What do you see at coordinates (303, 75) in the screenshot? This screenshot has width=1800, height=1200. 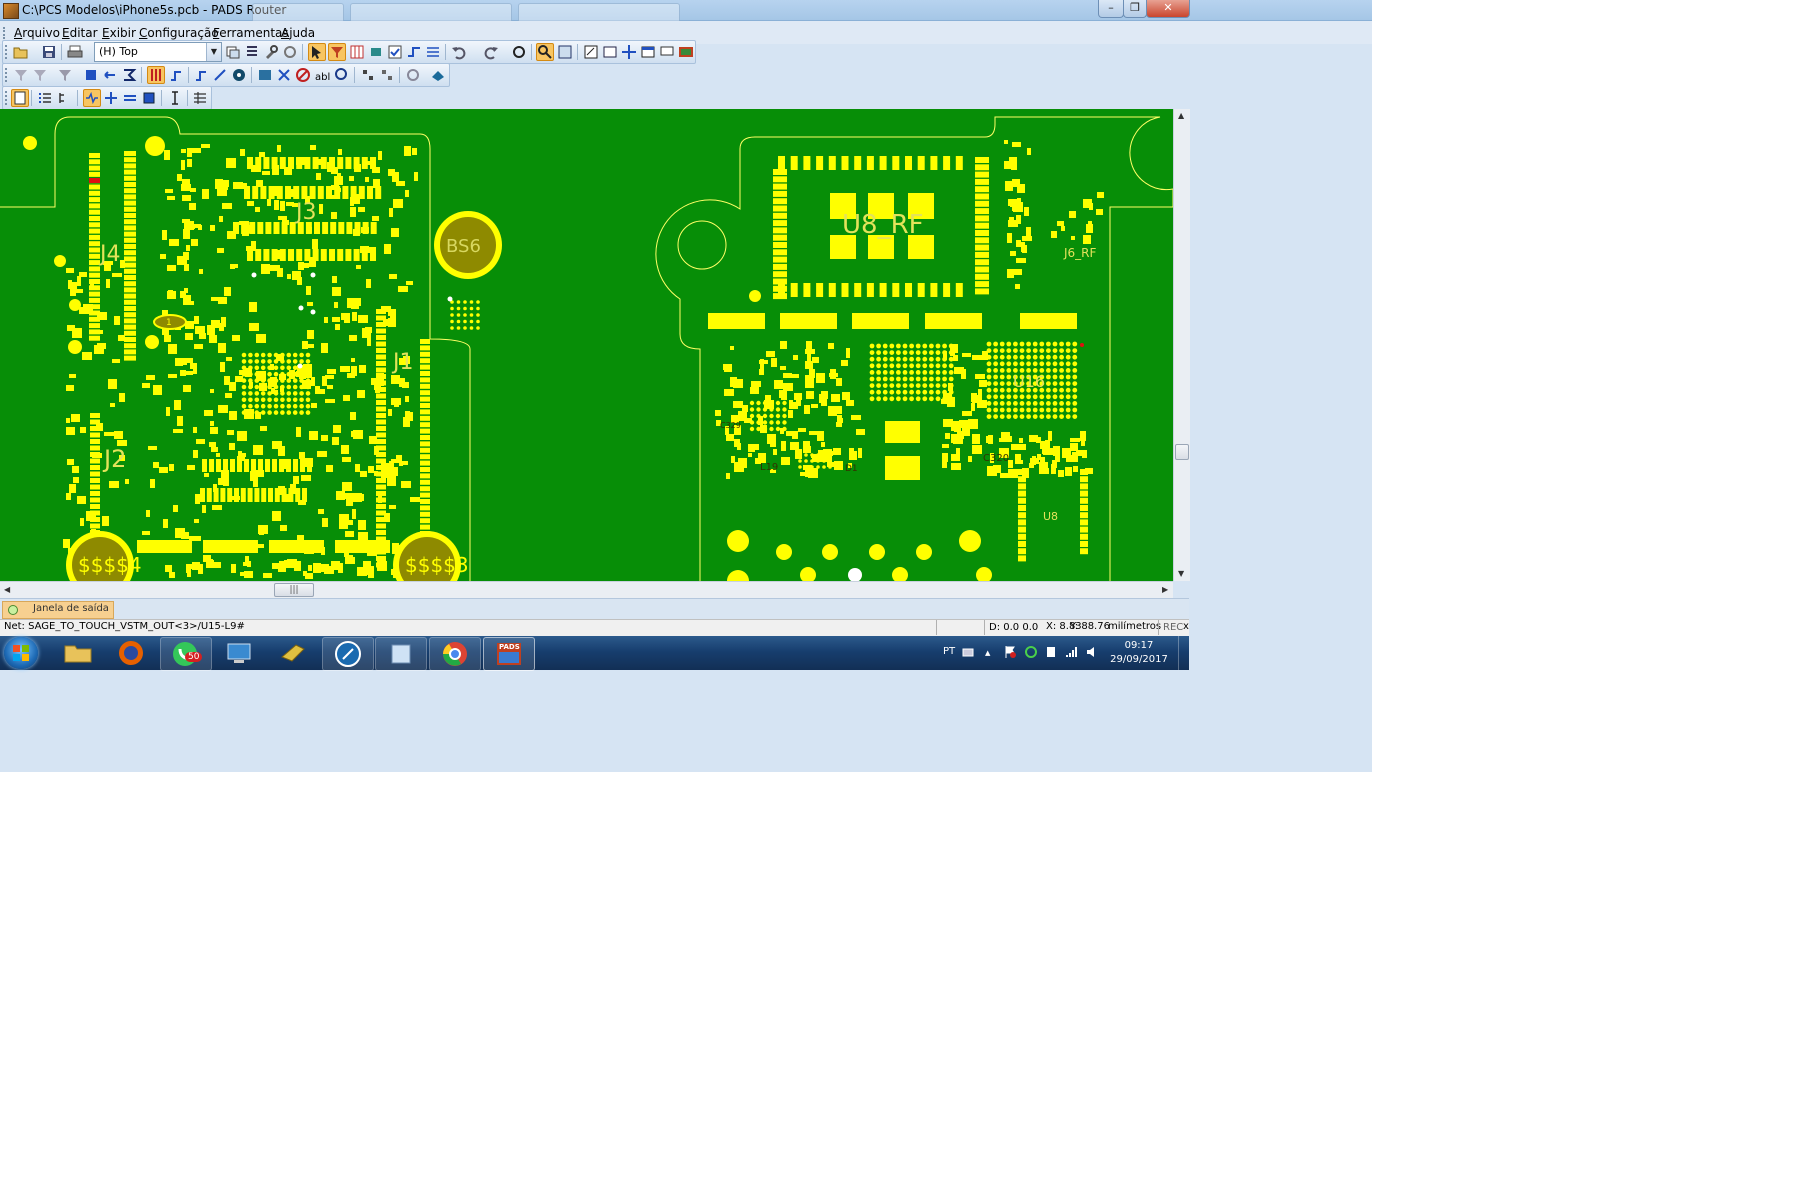 I see `no-entry-icon` at bounding box center [303, 75].